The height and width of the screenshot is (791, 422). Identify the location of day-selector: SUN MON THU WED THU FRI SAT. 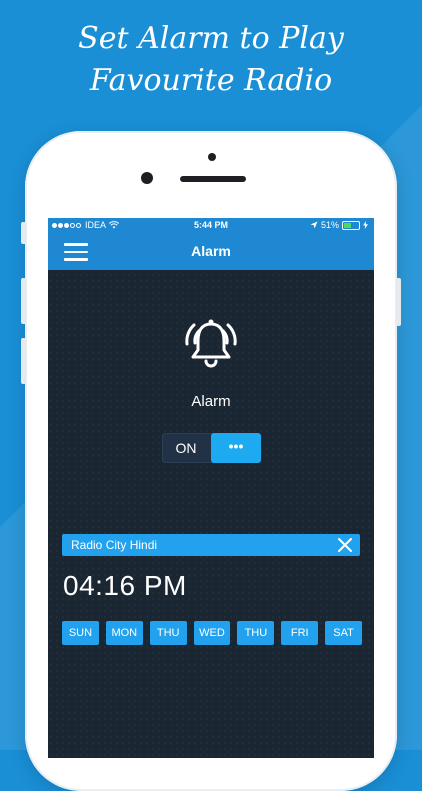
(212, 633).